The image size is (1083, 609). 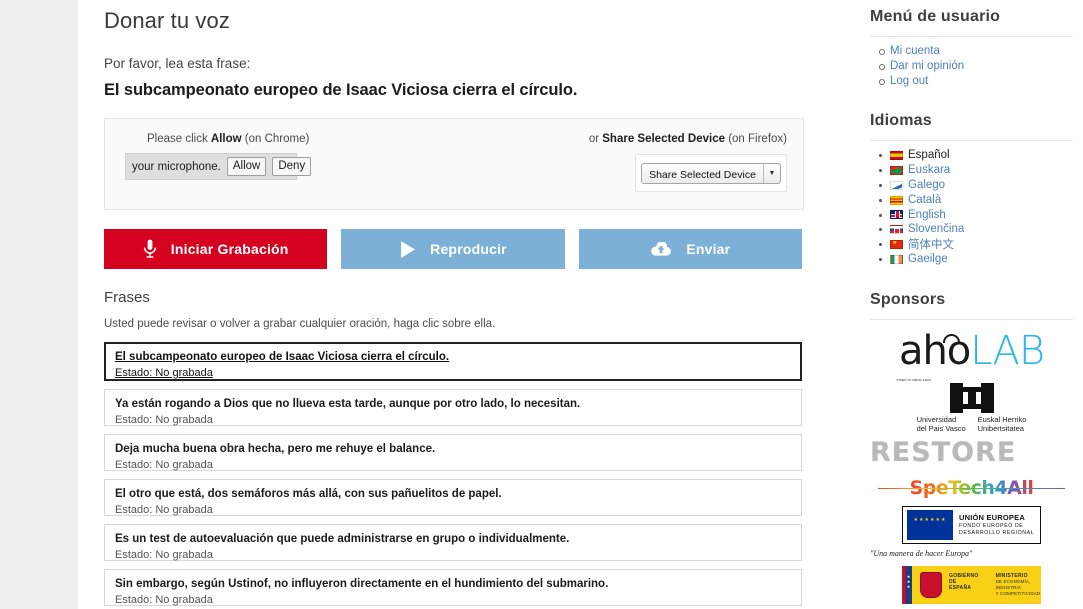 What do you see at coordinates (981, 185) in the screenshot?
I see `language-row: Galego` at bounding box center [981, 185].